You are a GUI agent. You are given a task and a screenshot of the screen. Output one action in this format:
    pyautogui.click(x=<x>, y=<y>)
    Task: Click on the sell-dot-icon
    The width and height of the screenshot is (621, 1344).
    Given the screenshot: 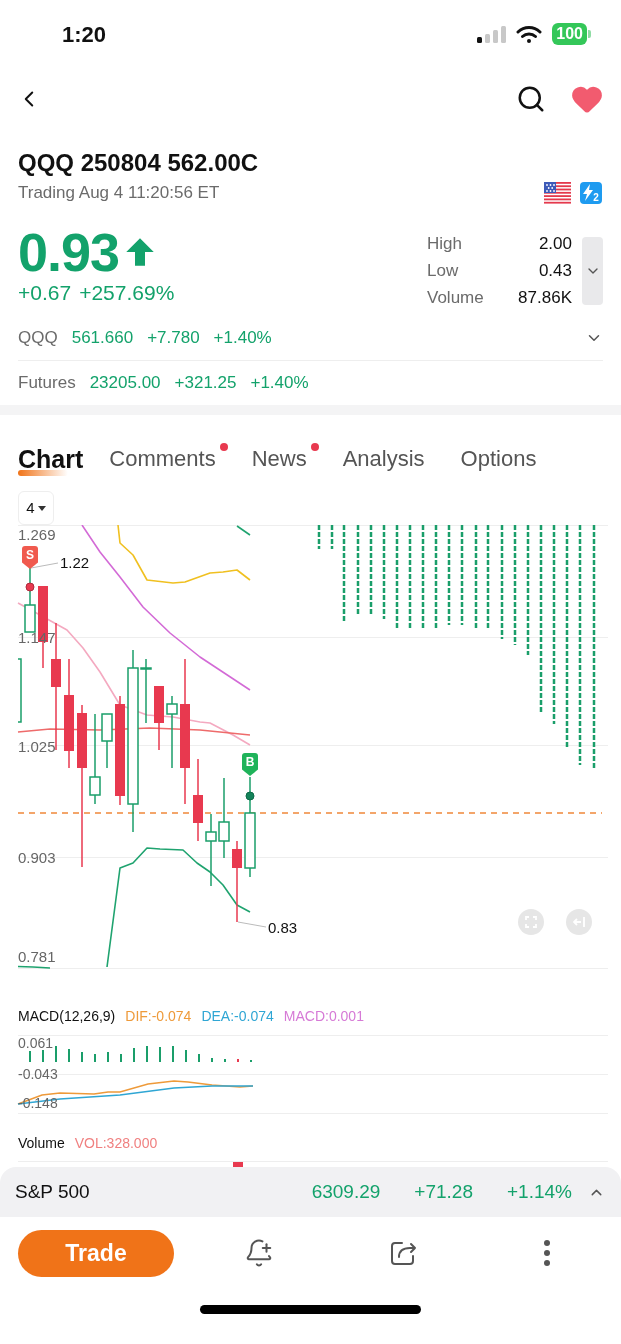 What is the action you would take?
    pyautogui.click(x=30, y=587)
    